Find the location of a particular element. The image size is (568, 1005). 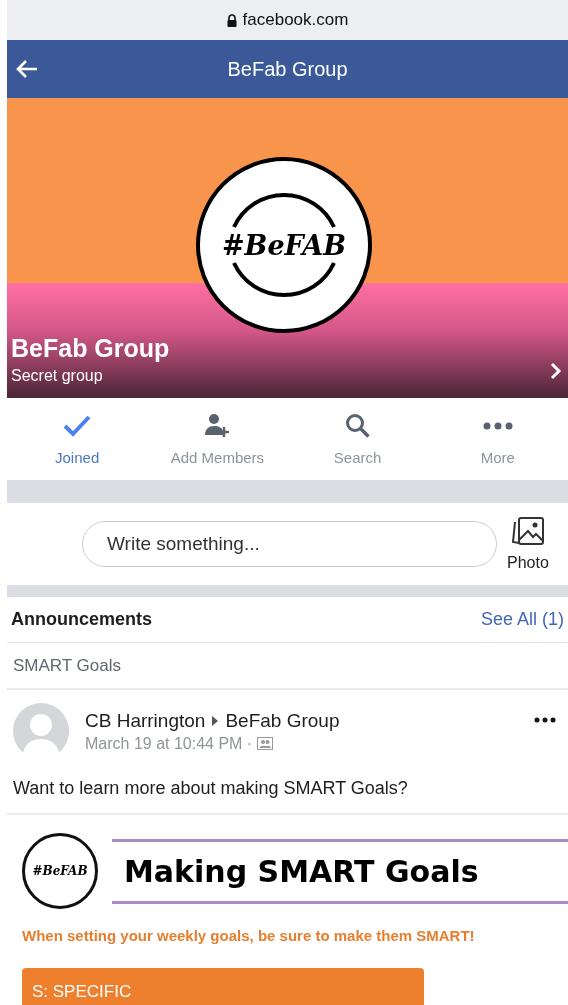

group-name: BeFab Group is located at coordinates (90, 348).